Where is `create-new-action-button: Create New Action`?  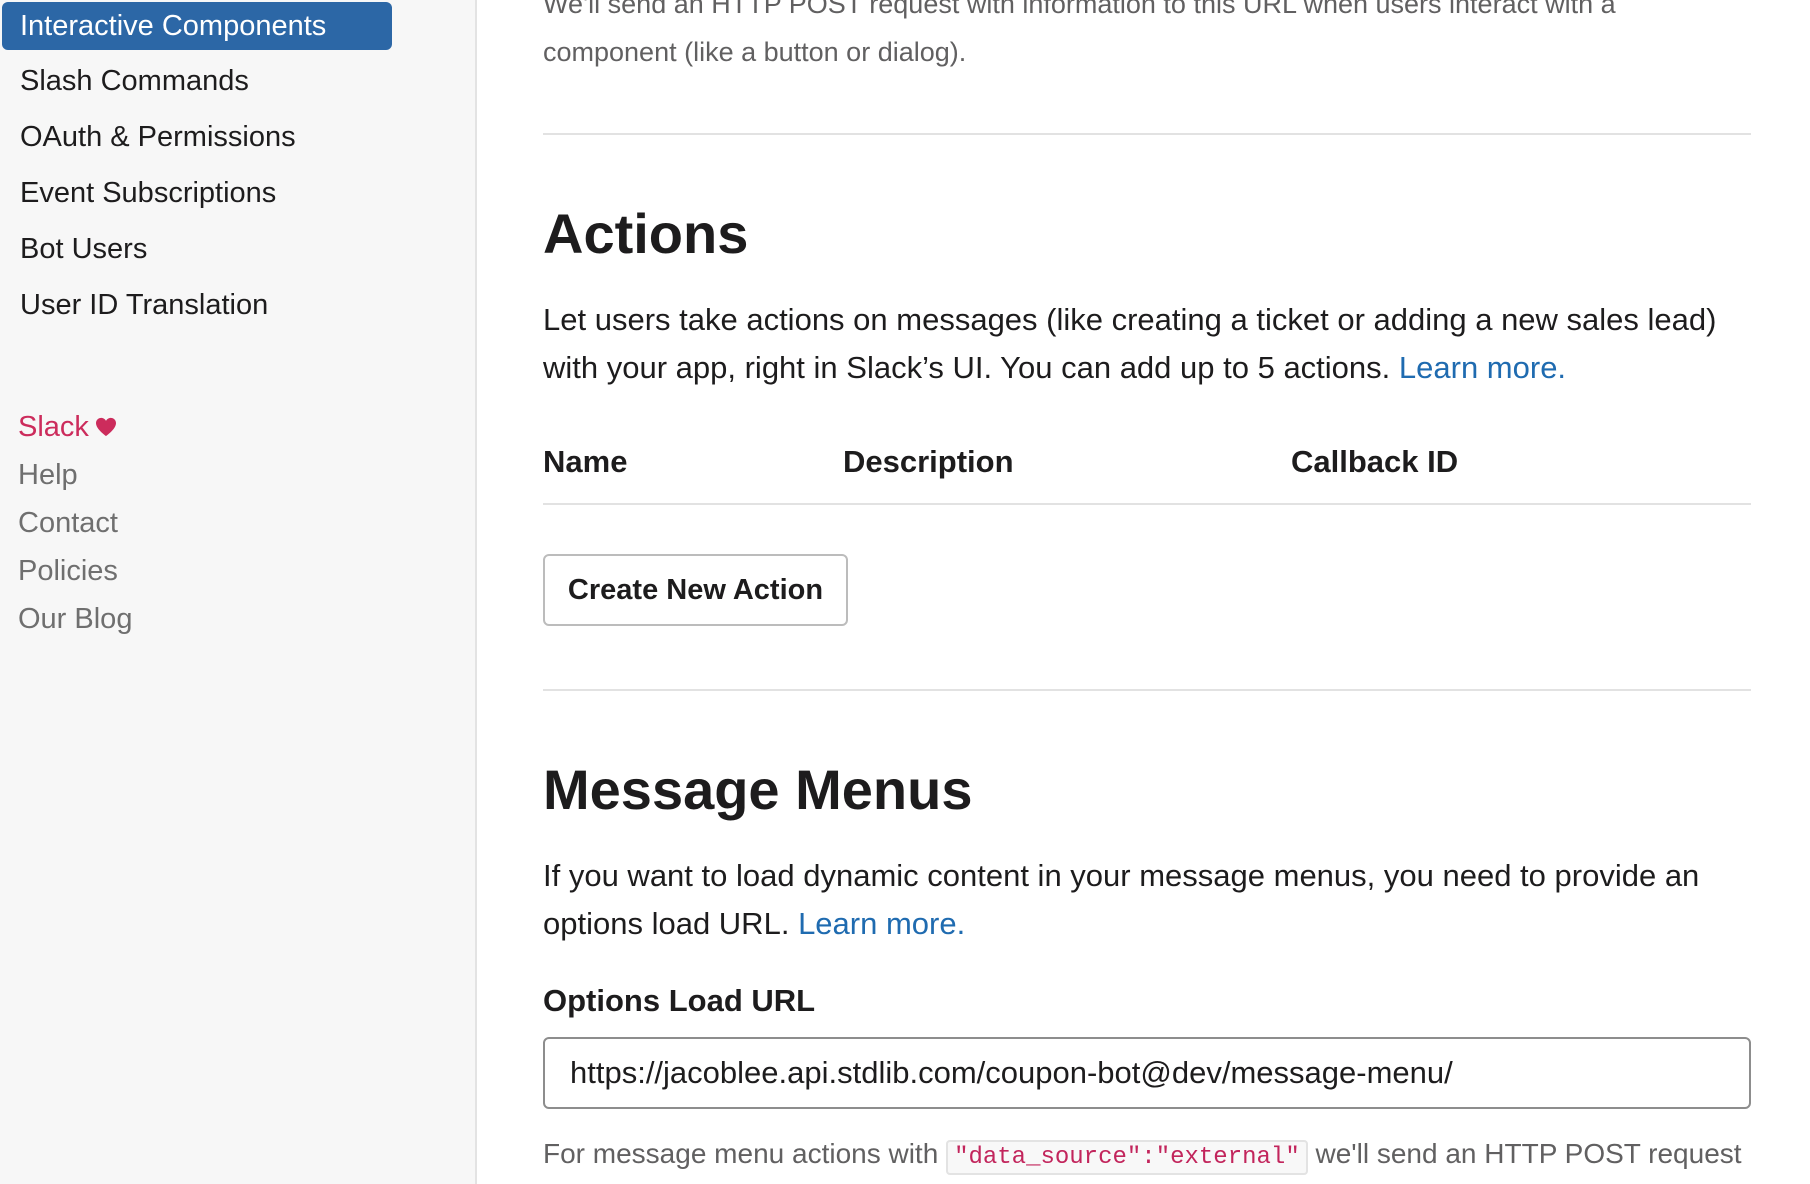 create-new-action-button: Create New Action is located at coordinates (695, 590).